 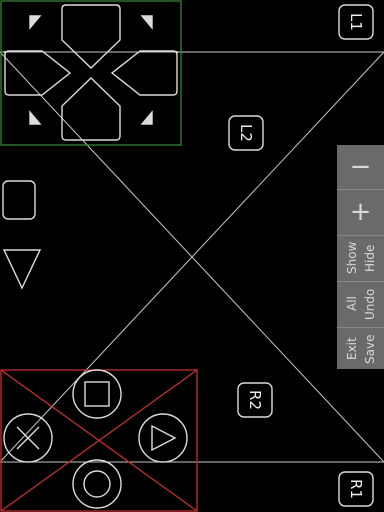 What do you see at coordinates (360, 304) in the screenshot?
I see `undo-button: All Undo` at bounding box center [360, 304].